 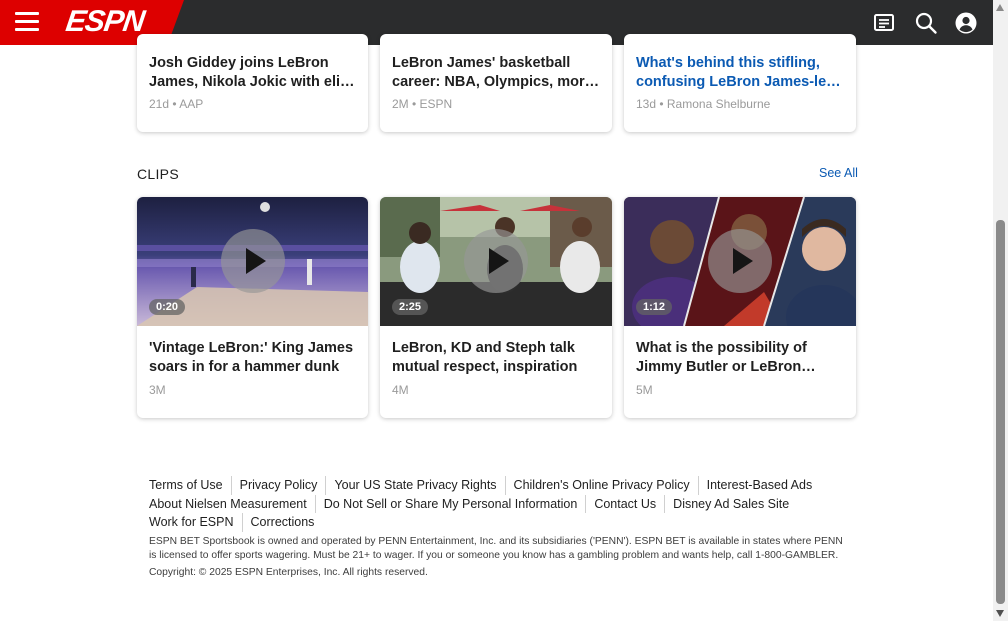 I want to click on espn-logo: ESPN, so click(x=105, y=21).